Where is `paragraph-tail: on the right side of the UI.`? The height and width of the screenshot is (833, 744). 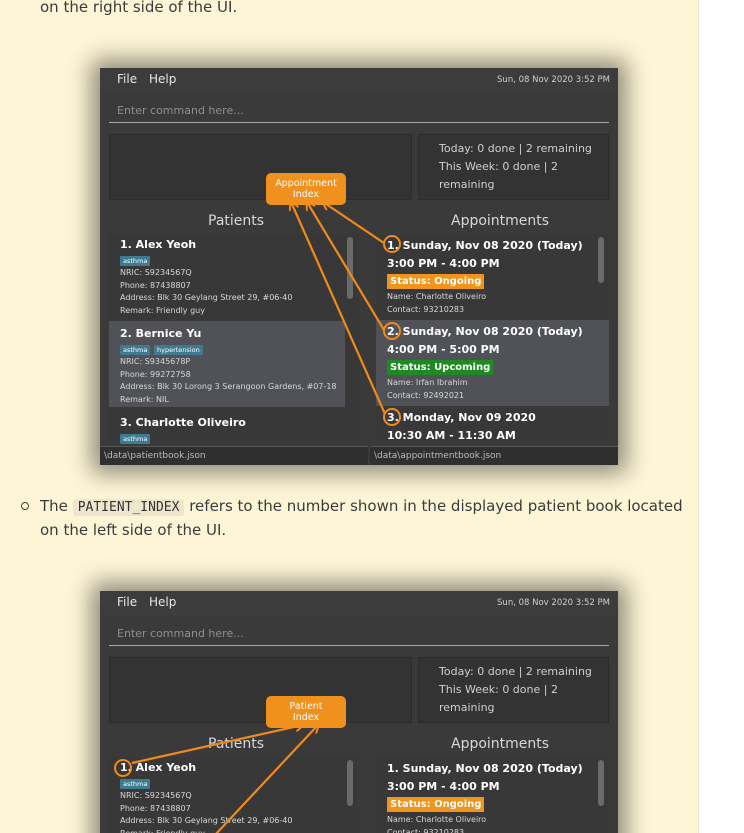
paragraph-tail: on the right side of the UI. is located at coordinates (139, 8).